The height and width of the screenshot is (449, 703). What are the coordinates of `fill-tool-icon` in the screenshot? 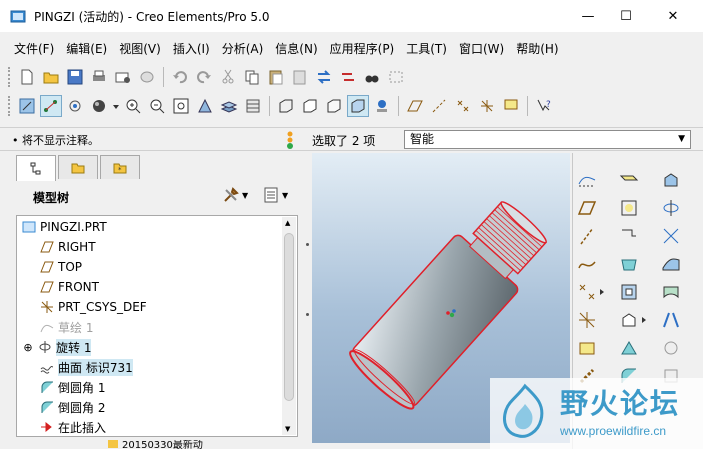 It's located at (671, 292).